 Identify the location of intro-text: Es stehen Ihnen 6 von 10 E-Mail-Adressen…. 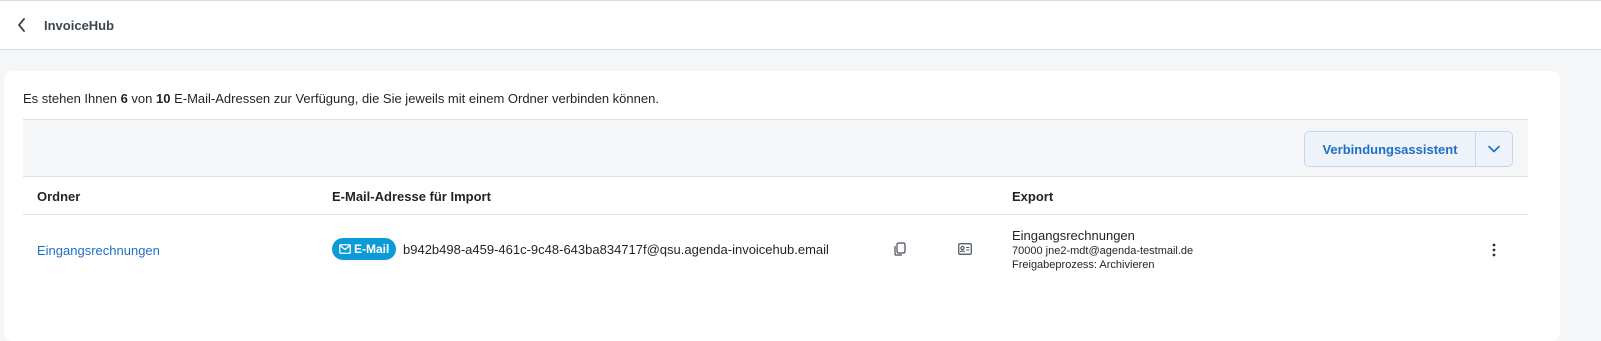
(341, 98).